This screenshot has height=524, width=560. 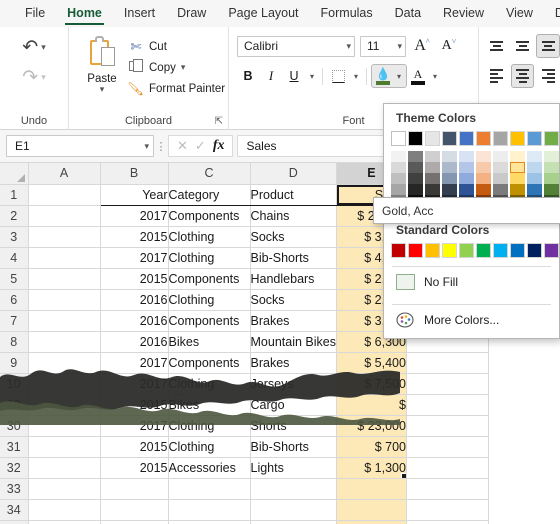 What do you see at coordinates (34, 47) in the screenshot?
I see `undo-button: ↶ ▾` at bounding box center [34, 47].